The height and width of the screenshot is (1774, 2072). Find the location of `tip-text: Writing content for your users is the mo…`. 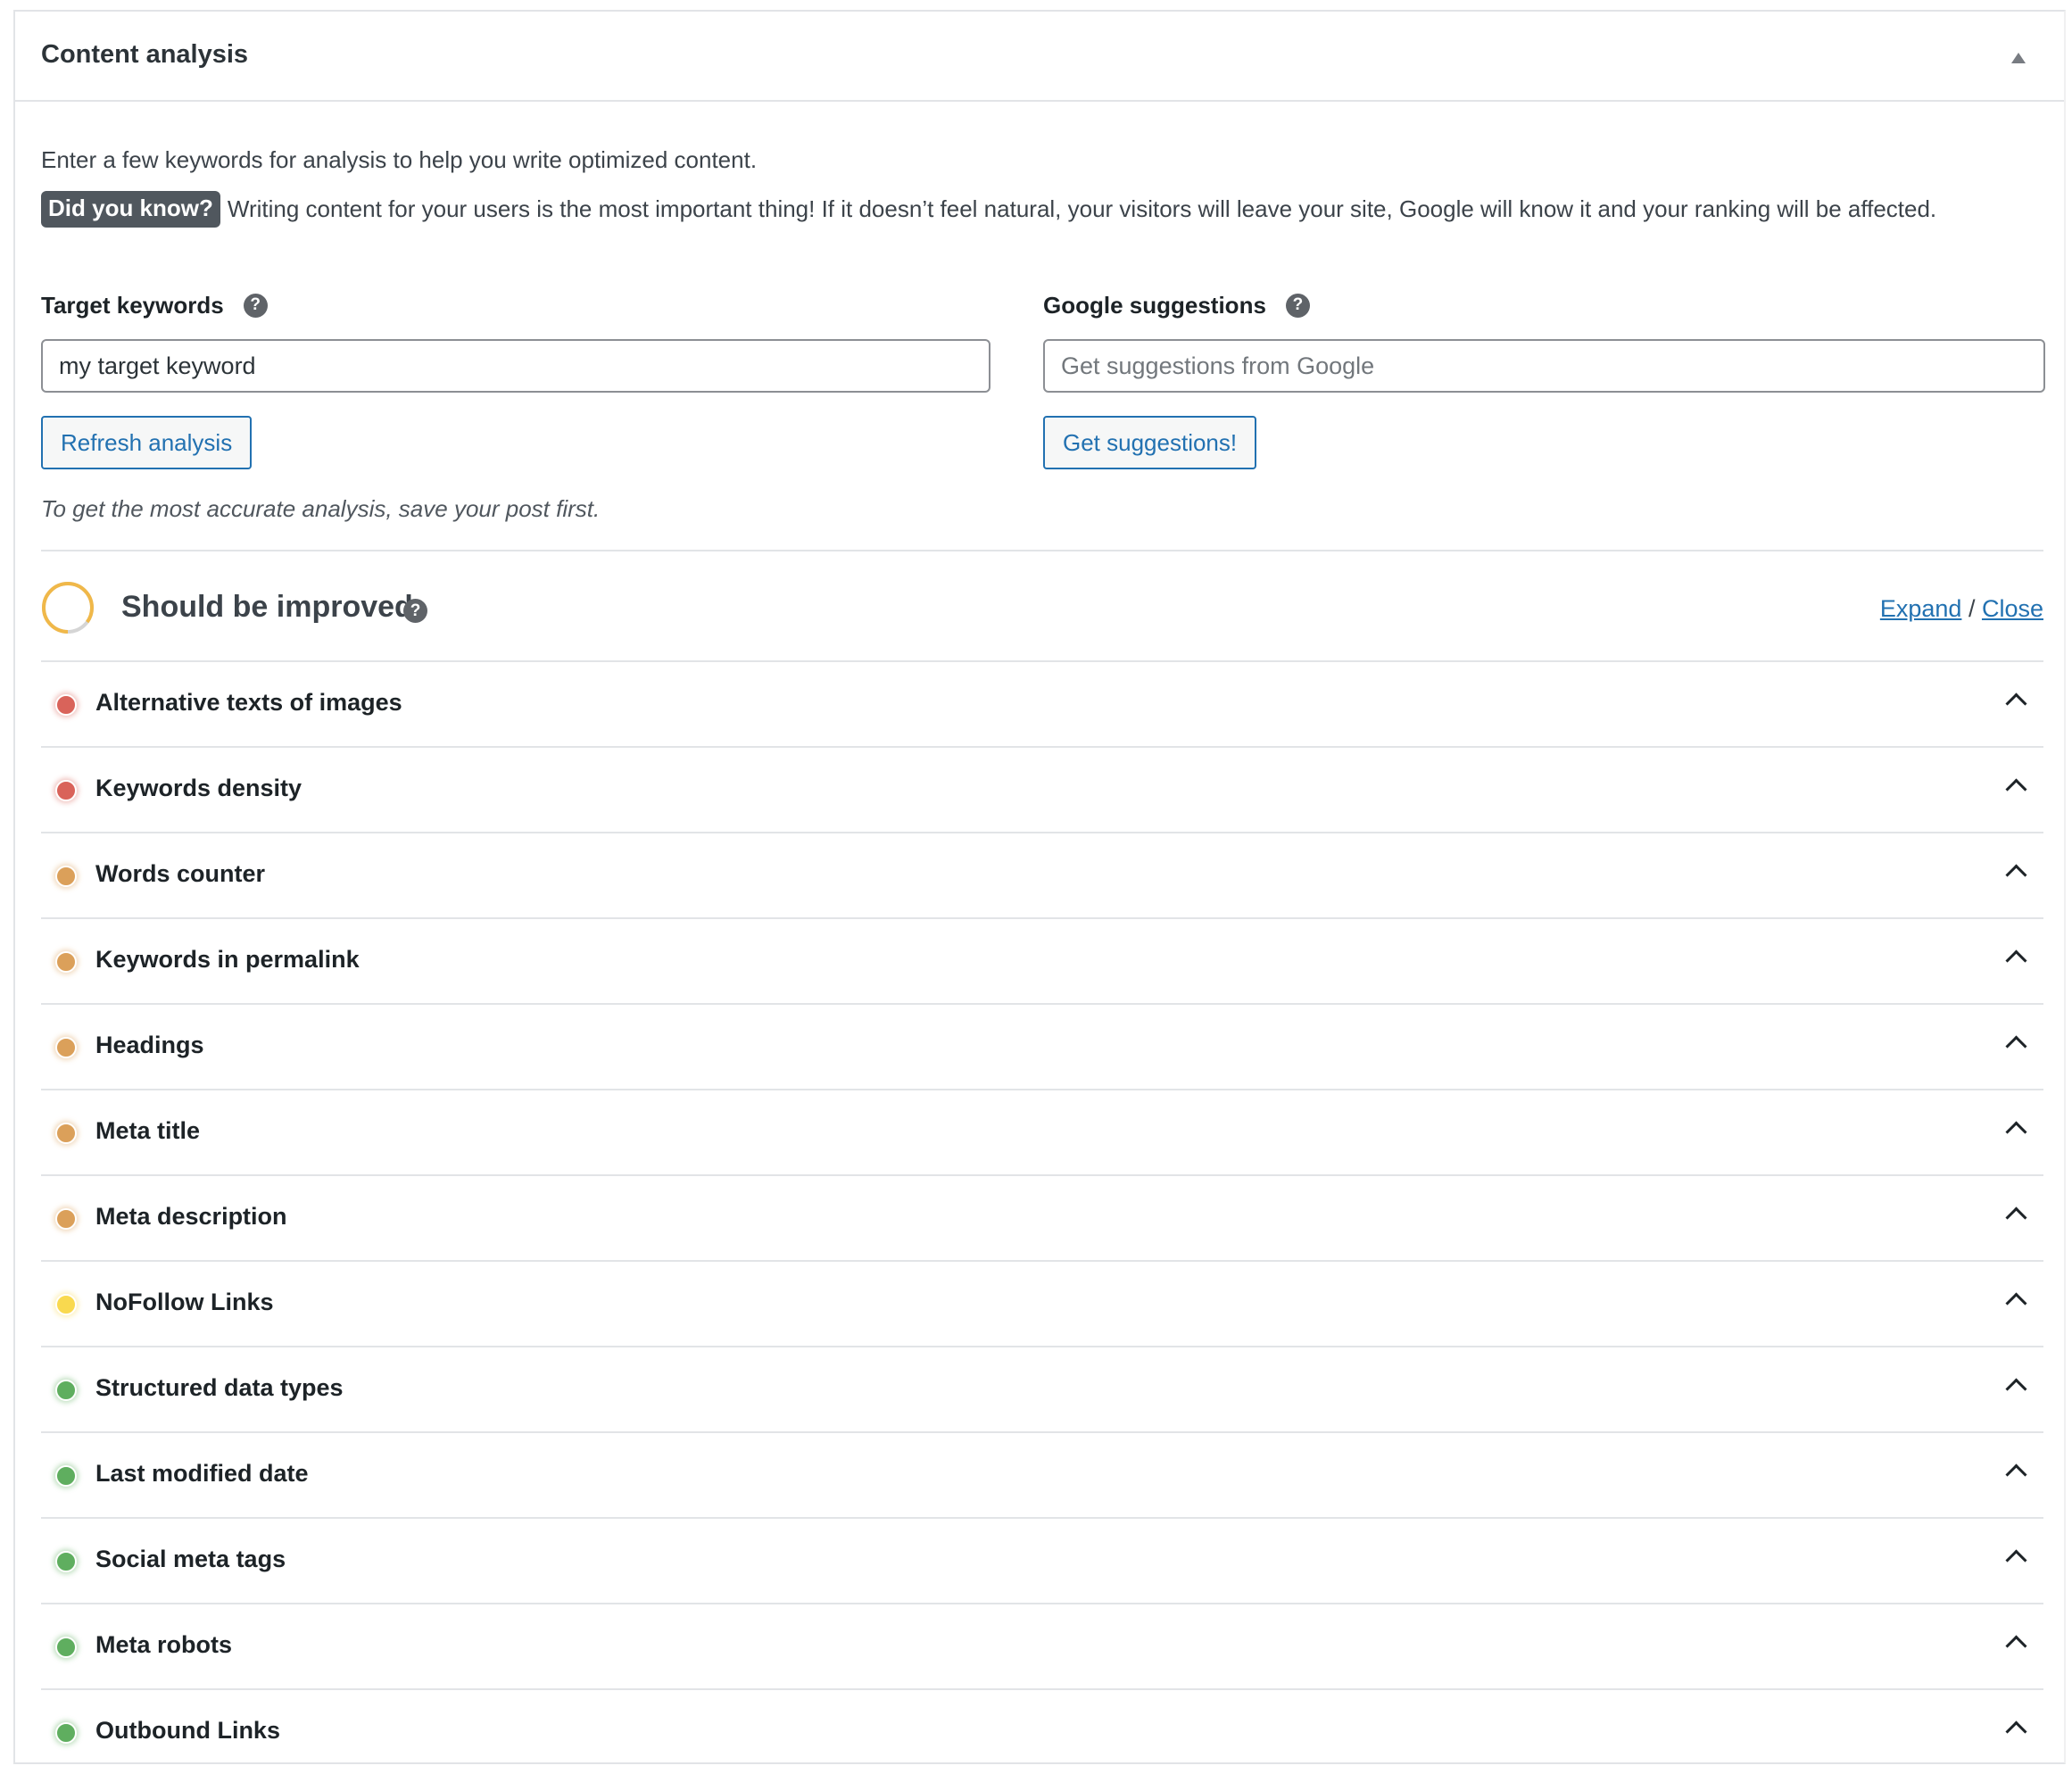

tip-text: Writing content for your users is the mo… is located at coordinates (1082, 208).